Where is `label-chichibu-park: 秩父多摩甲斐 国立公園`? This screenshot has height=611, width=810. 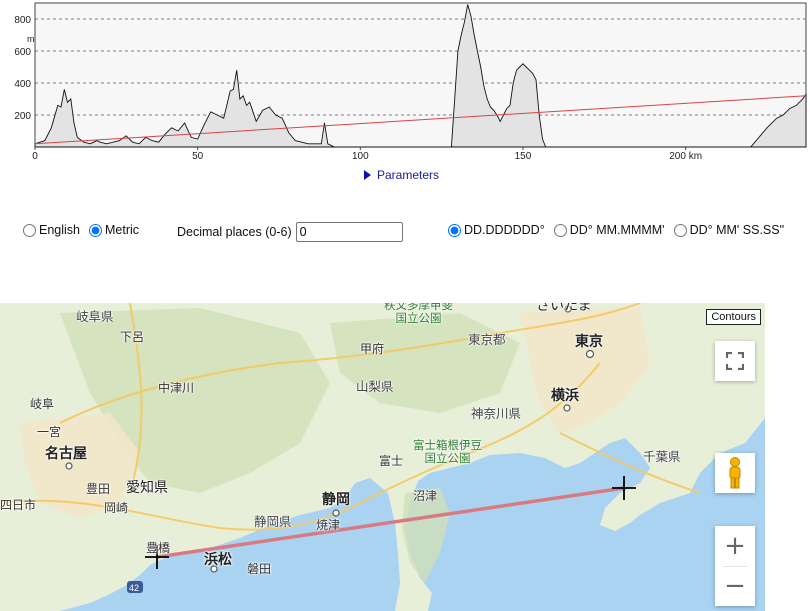
label-chichibu-park: 秩父多摩甲斐 国立公園 is located at coordinates (418, 314).